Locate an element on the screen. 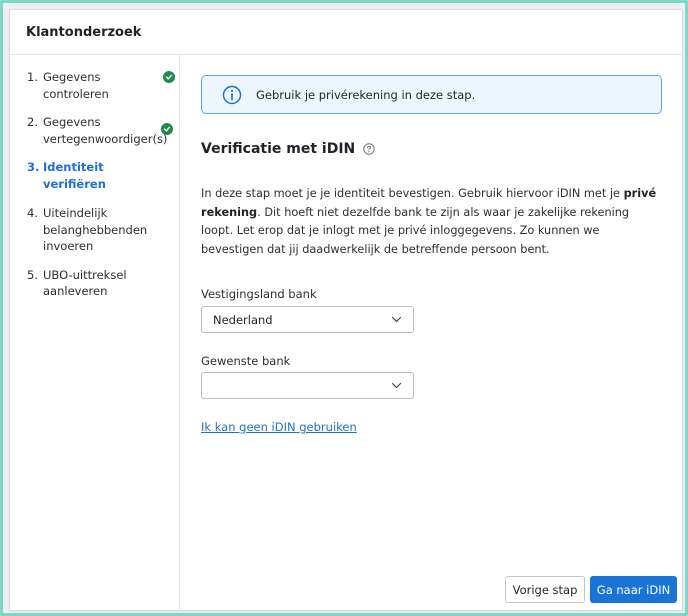 The height and width of the screenshot is (616, 688). step-label: Gegevens vertegenwoordiger(s) is located at coordinates (105, 130).